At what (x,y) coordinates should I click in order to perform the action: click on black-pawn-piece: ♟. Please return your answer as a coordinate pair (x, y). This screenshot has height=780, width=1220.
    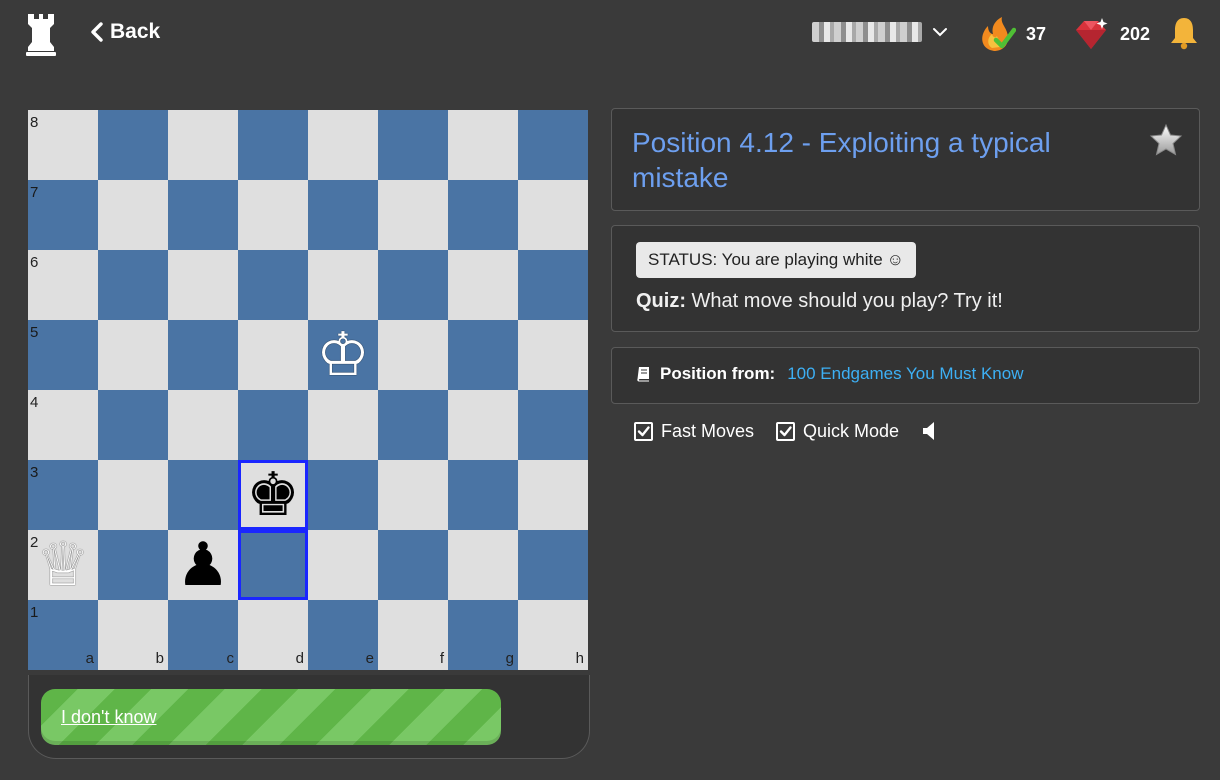
    Looking at the image, I should click on (203, 565).